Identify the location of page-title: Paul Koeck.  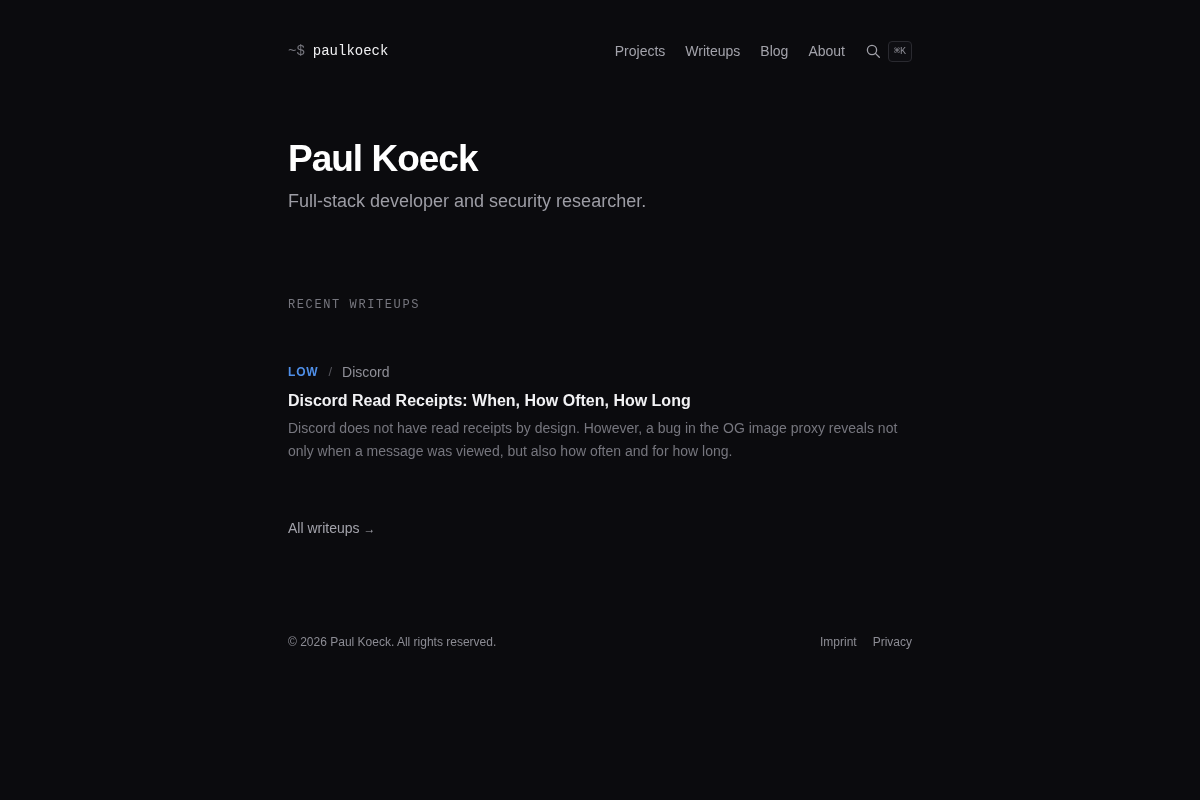
(384, 159).